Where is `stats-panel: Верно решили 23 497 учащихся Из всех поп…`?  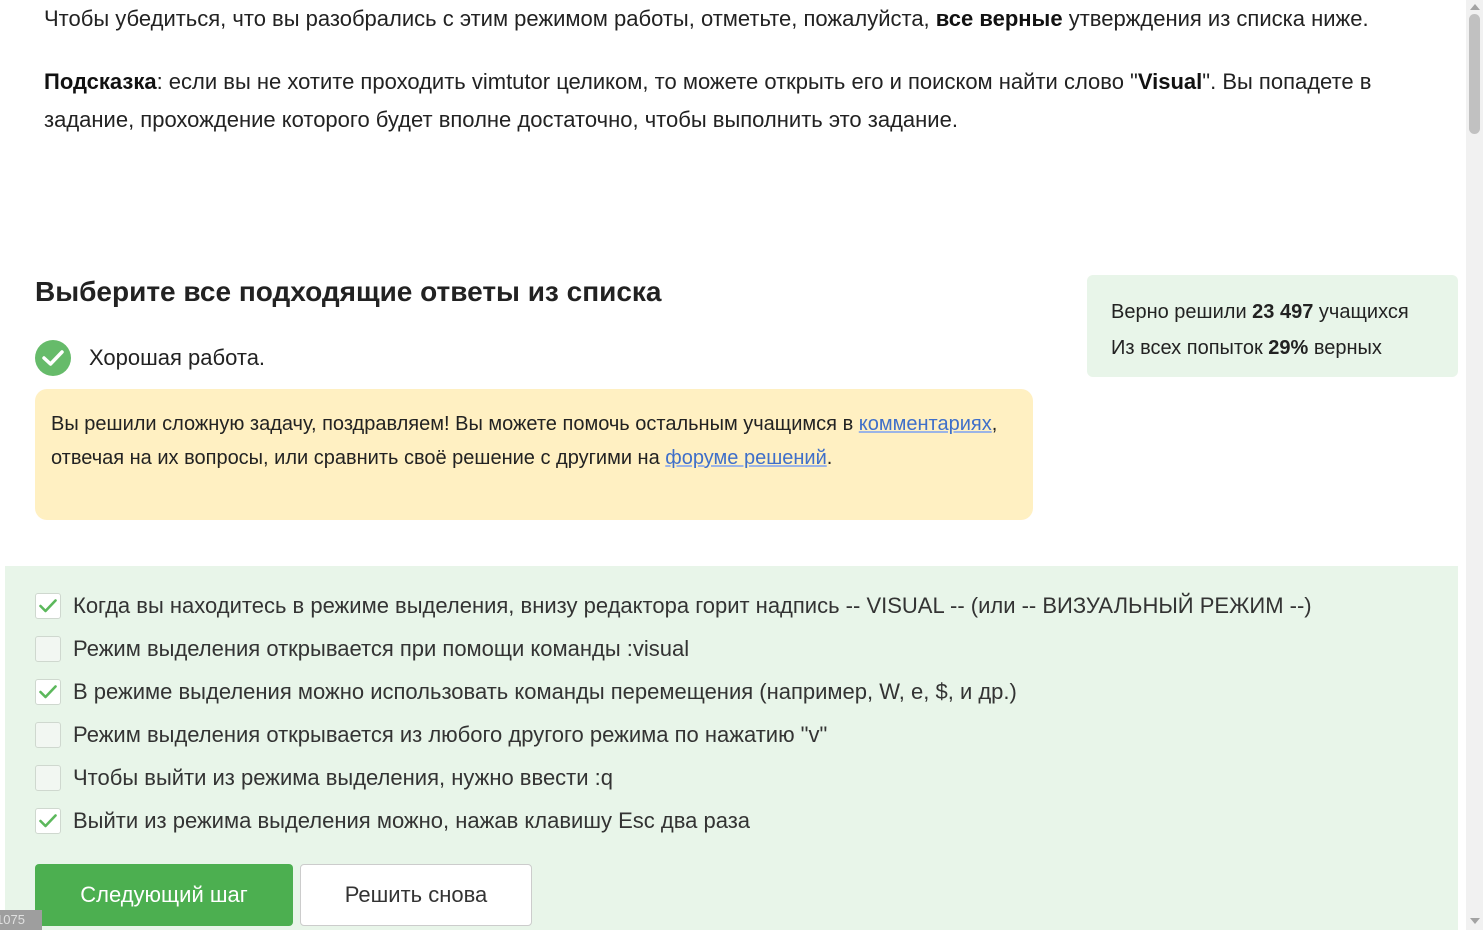 stats-panel: Верно решили 23 497 учащихся Из всех поп… is located at coordinates (1272, 326).